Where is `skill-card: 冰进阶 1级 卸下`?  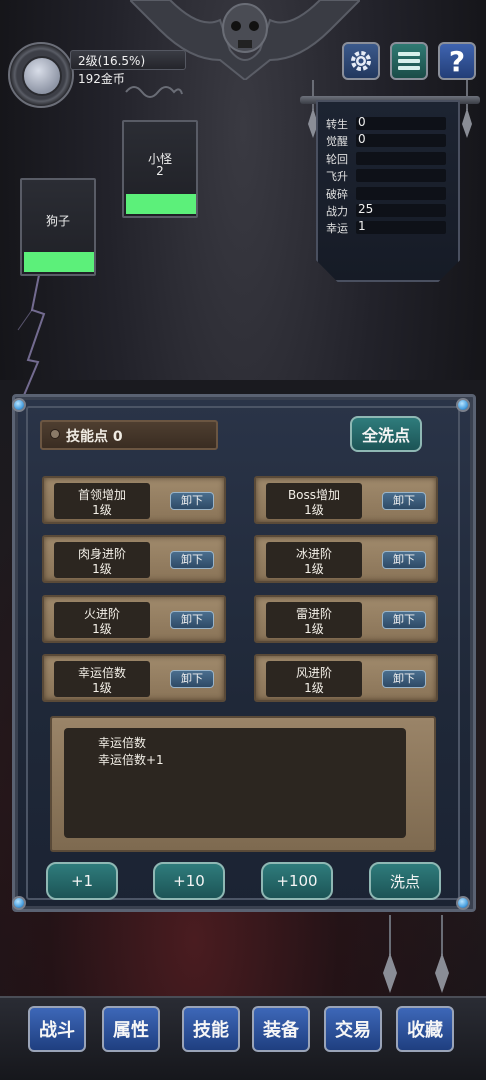
skill-card: 冰进阶 1级 卸下 is located at coordinates (346, 559).